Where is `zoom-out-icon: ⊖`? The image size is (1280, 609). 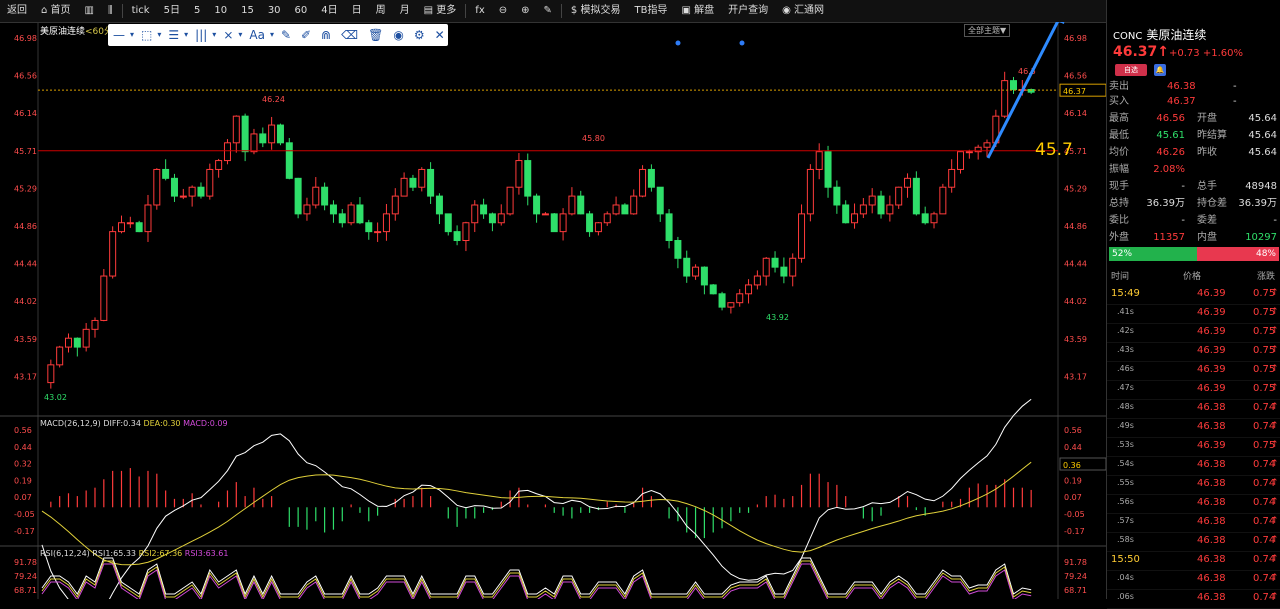
zoom-out-icon: ⊖ is located at coordinates (503, 11).